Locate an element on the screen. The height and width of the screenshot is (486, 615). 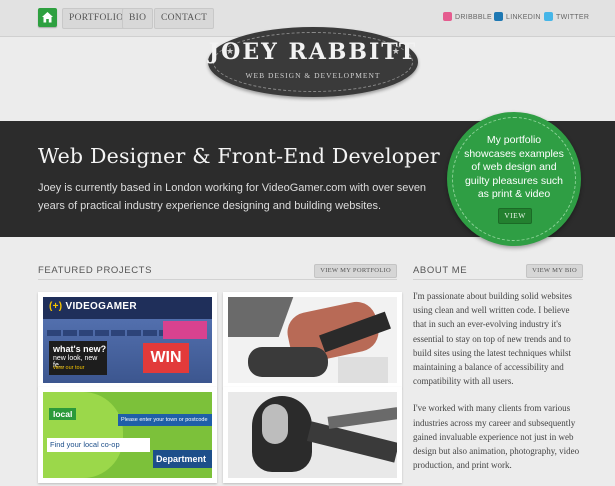
linkedin-icon is located at coordinates (498, 16).